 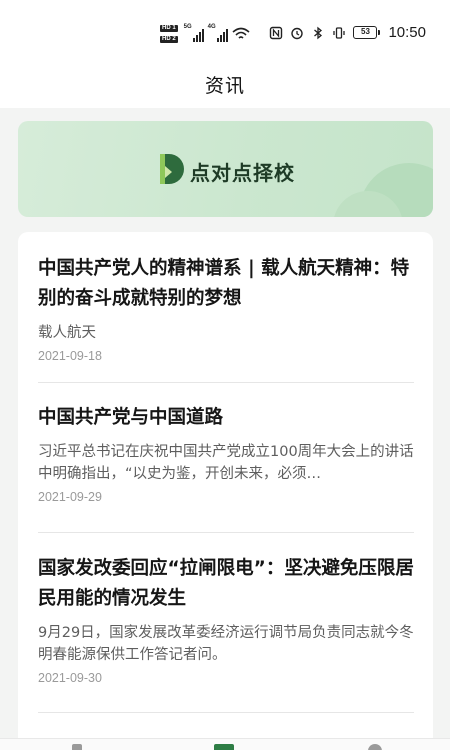 I want to click on school-logo-icon, so click(x=172, y=169).